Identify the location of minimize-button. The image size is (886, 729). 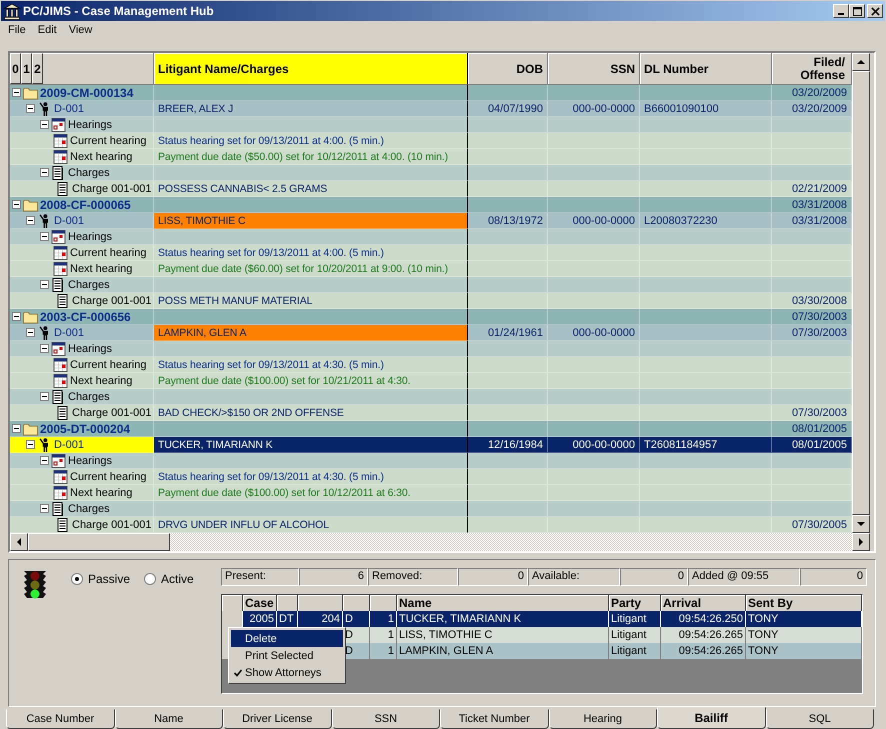
(841, 11).